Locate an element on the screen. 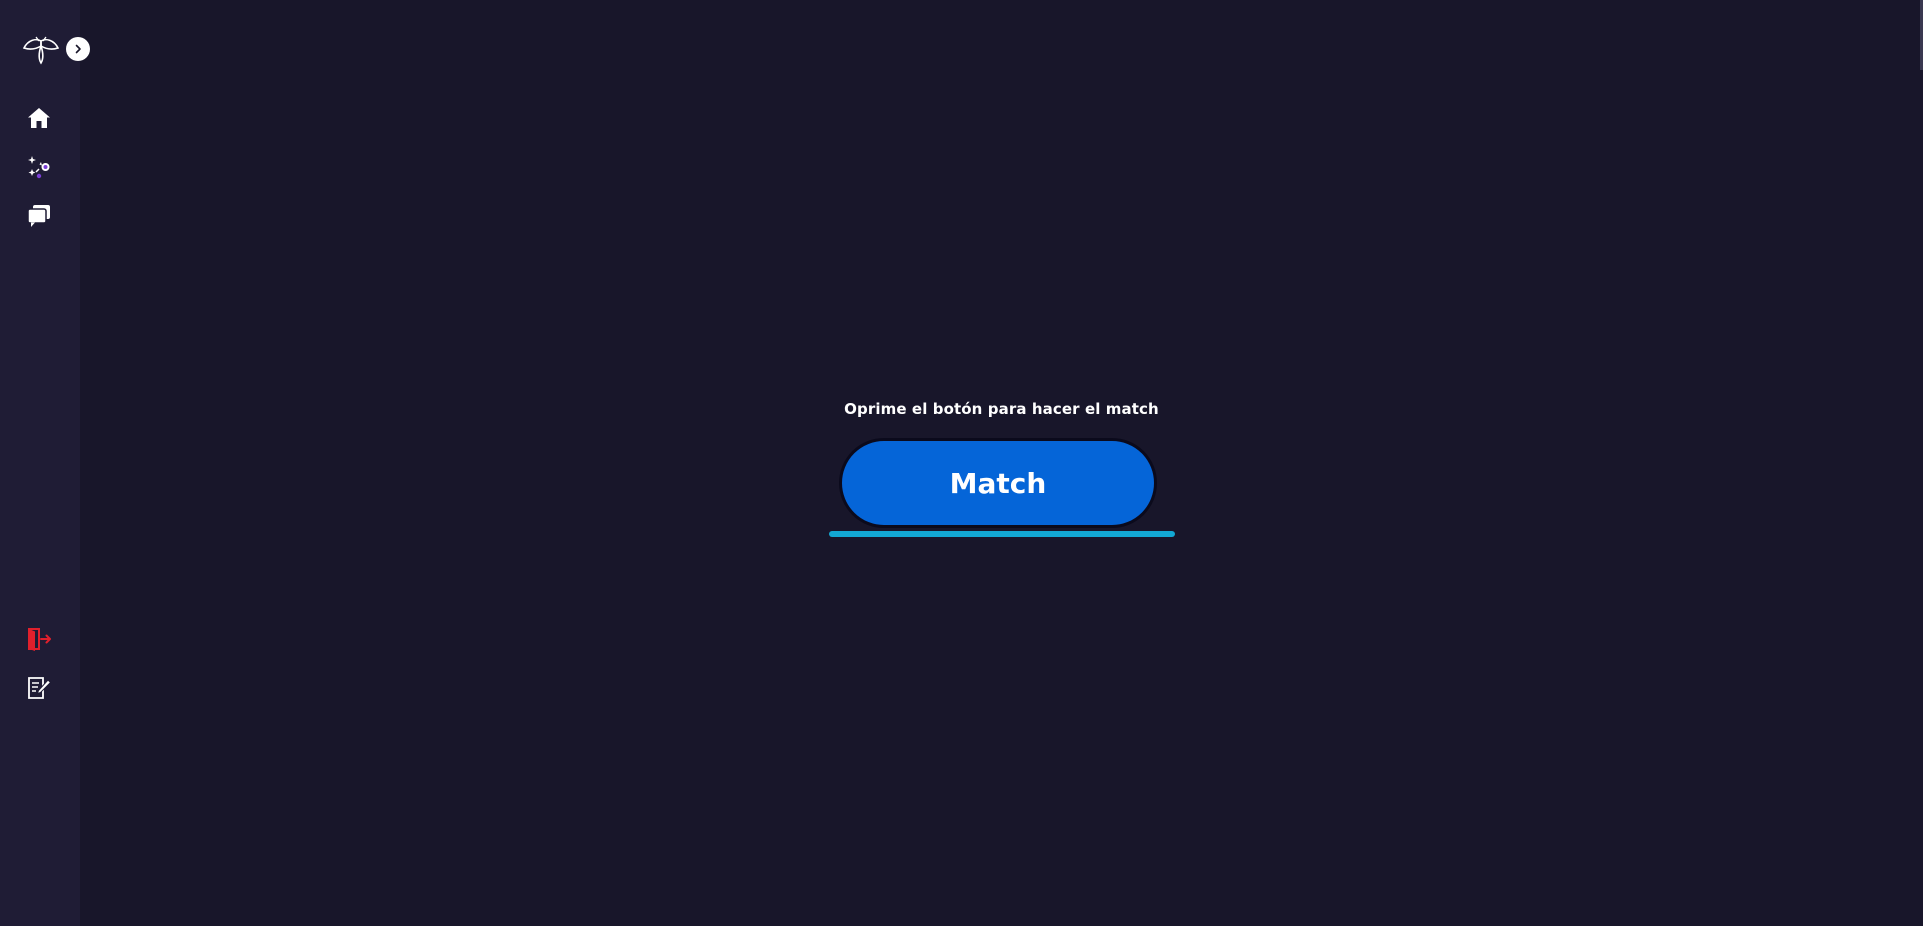  edit-profile-button is located at coordinates (39, 688).